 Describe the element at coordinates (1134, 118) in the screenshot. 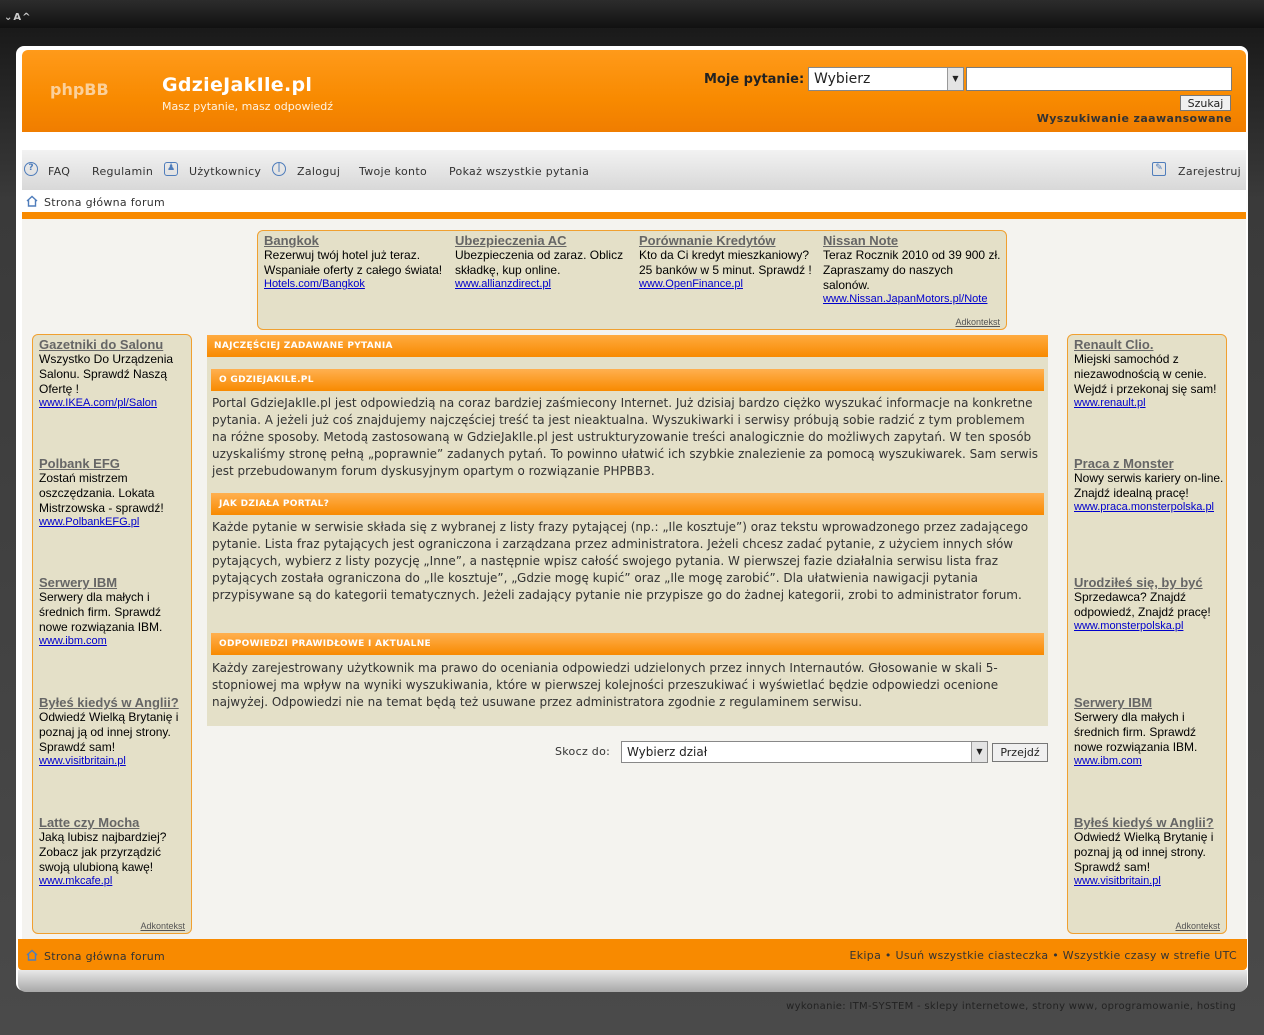

I see `advanced-search-link: Wyszukiwanie zaawansowane` at that location.